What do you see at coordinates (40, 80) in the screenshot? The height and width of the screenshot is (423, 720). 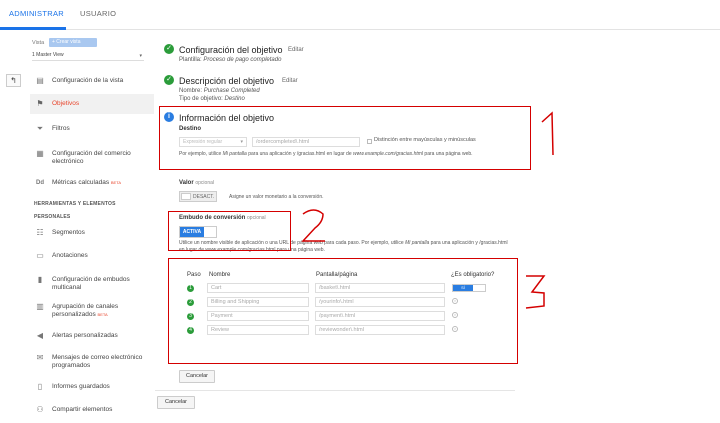 I see `document-icon: ▤` at bounding box center [40, 80].